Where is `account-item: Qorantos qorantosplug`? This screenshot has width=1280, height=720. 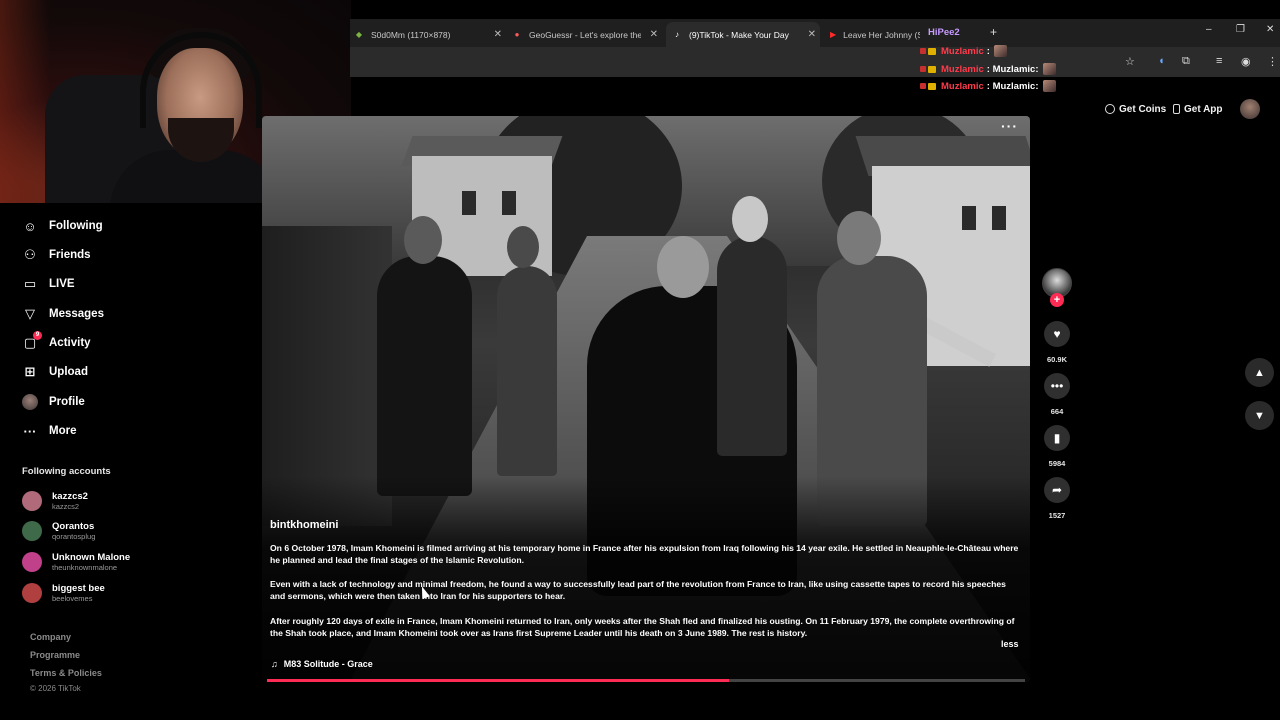 account-item: Qorantos qorantosplug is located at coordinates (58, 531).